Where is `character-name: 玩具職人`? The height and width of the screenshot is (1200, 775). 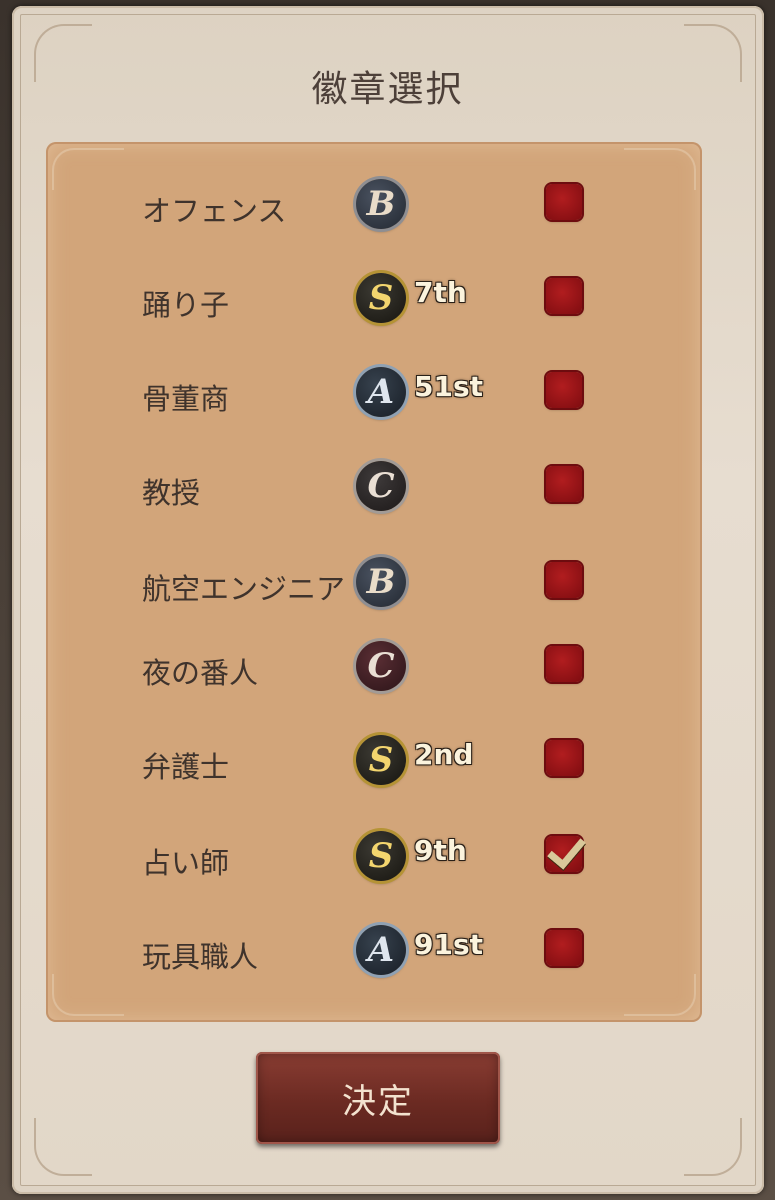
character-name: 玩具職人 is located at coordinates (200, 957).